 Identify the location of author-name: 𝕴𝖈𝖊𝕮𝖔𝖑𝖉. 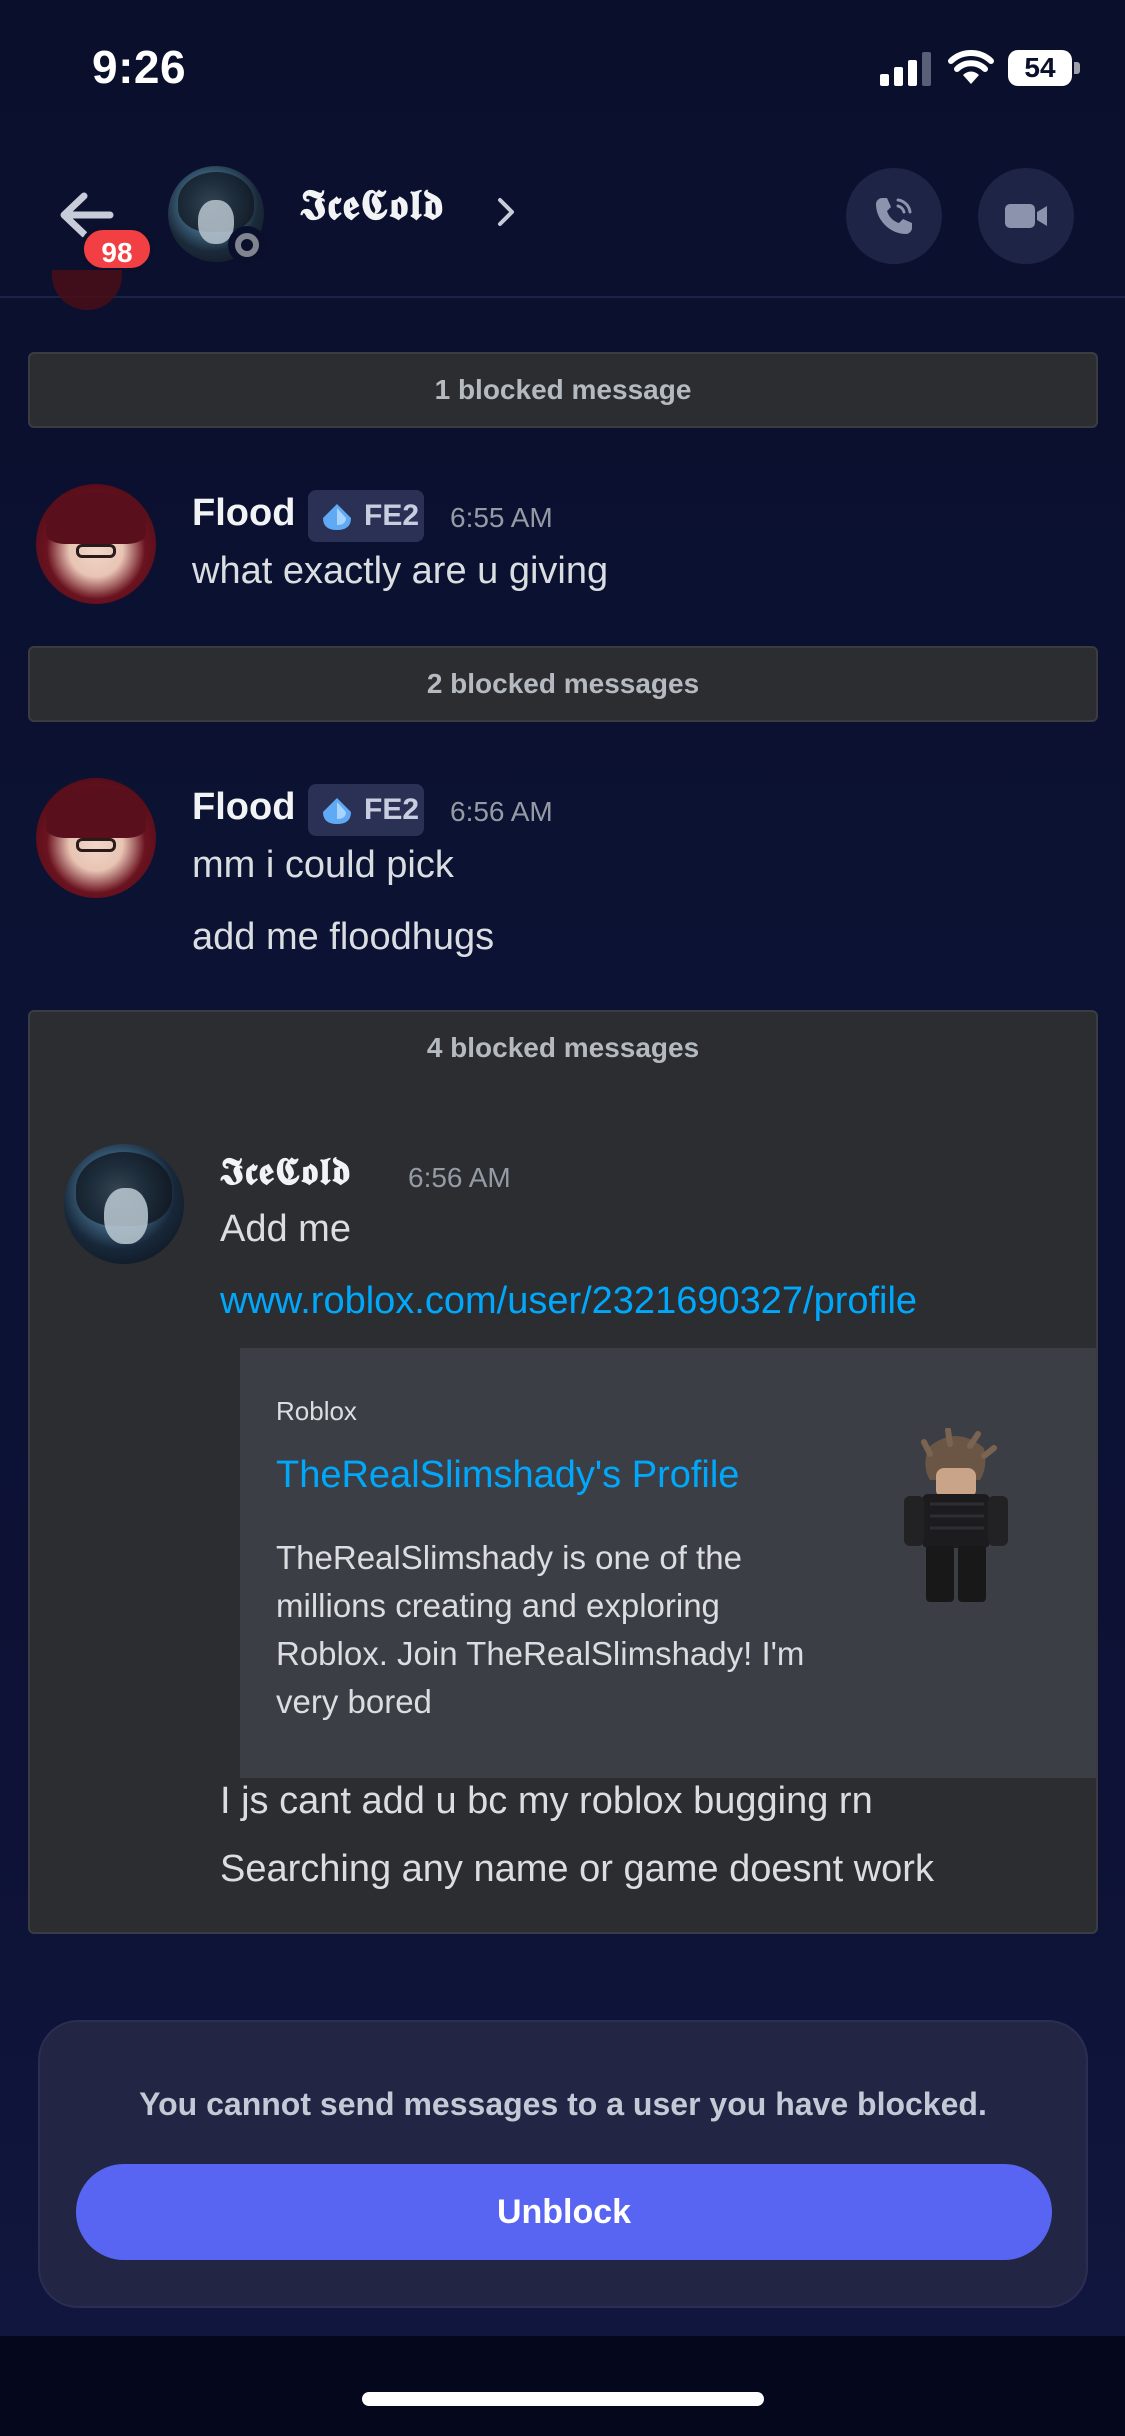
(286, 1171).